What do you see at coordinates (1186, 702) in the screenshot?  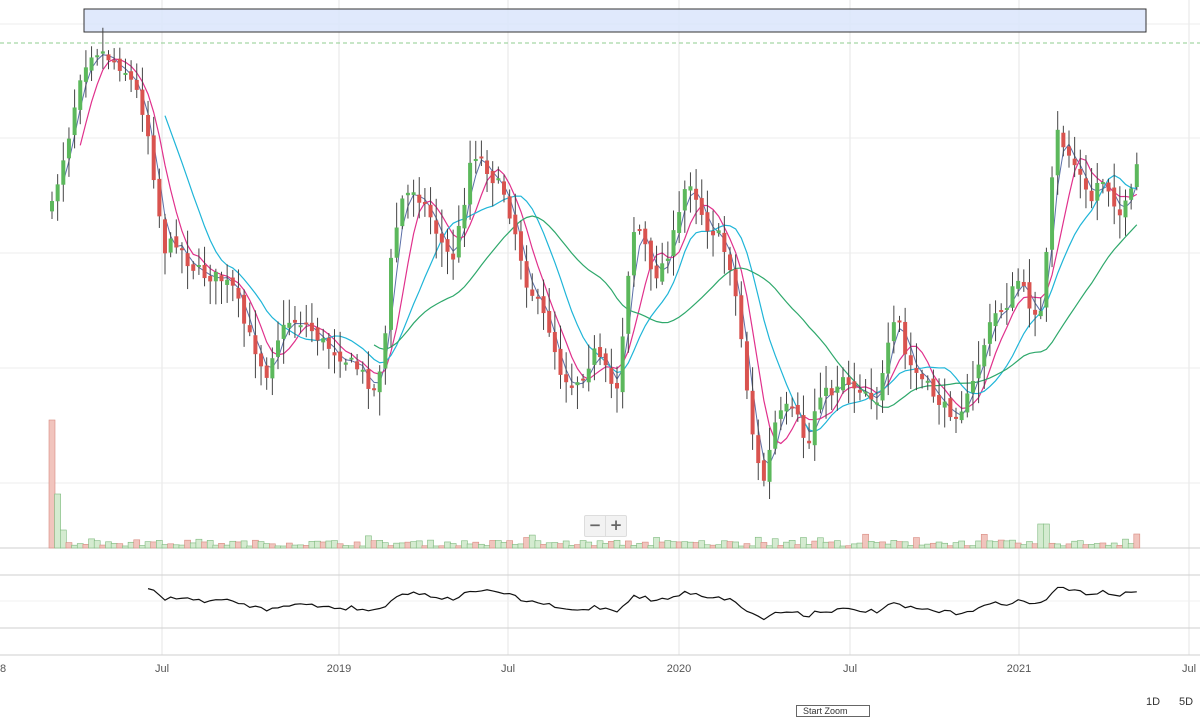 I see `range-5d-button: 5D` at bounding box center [1186, 702].